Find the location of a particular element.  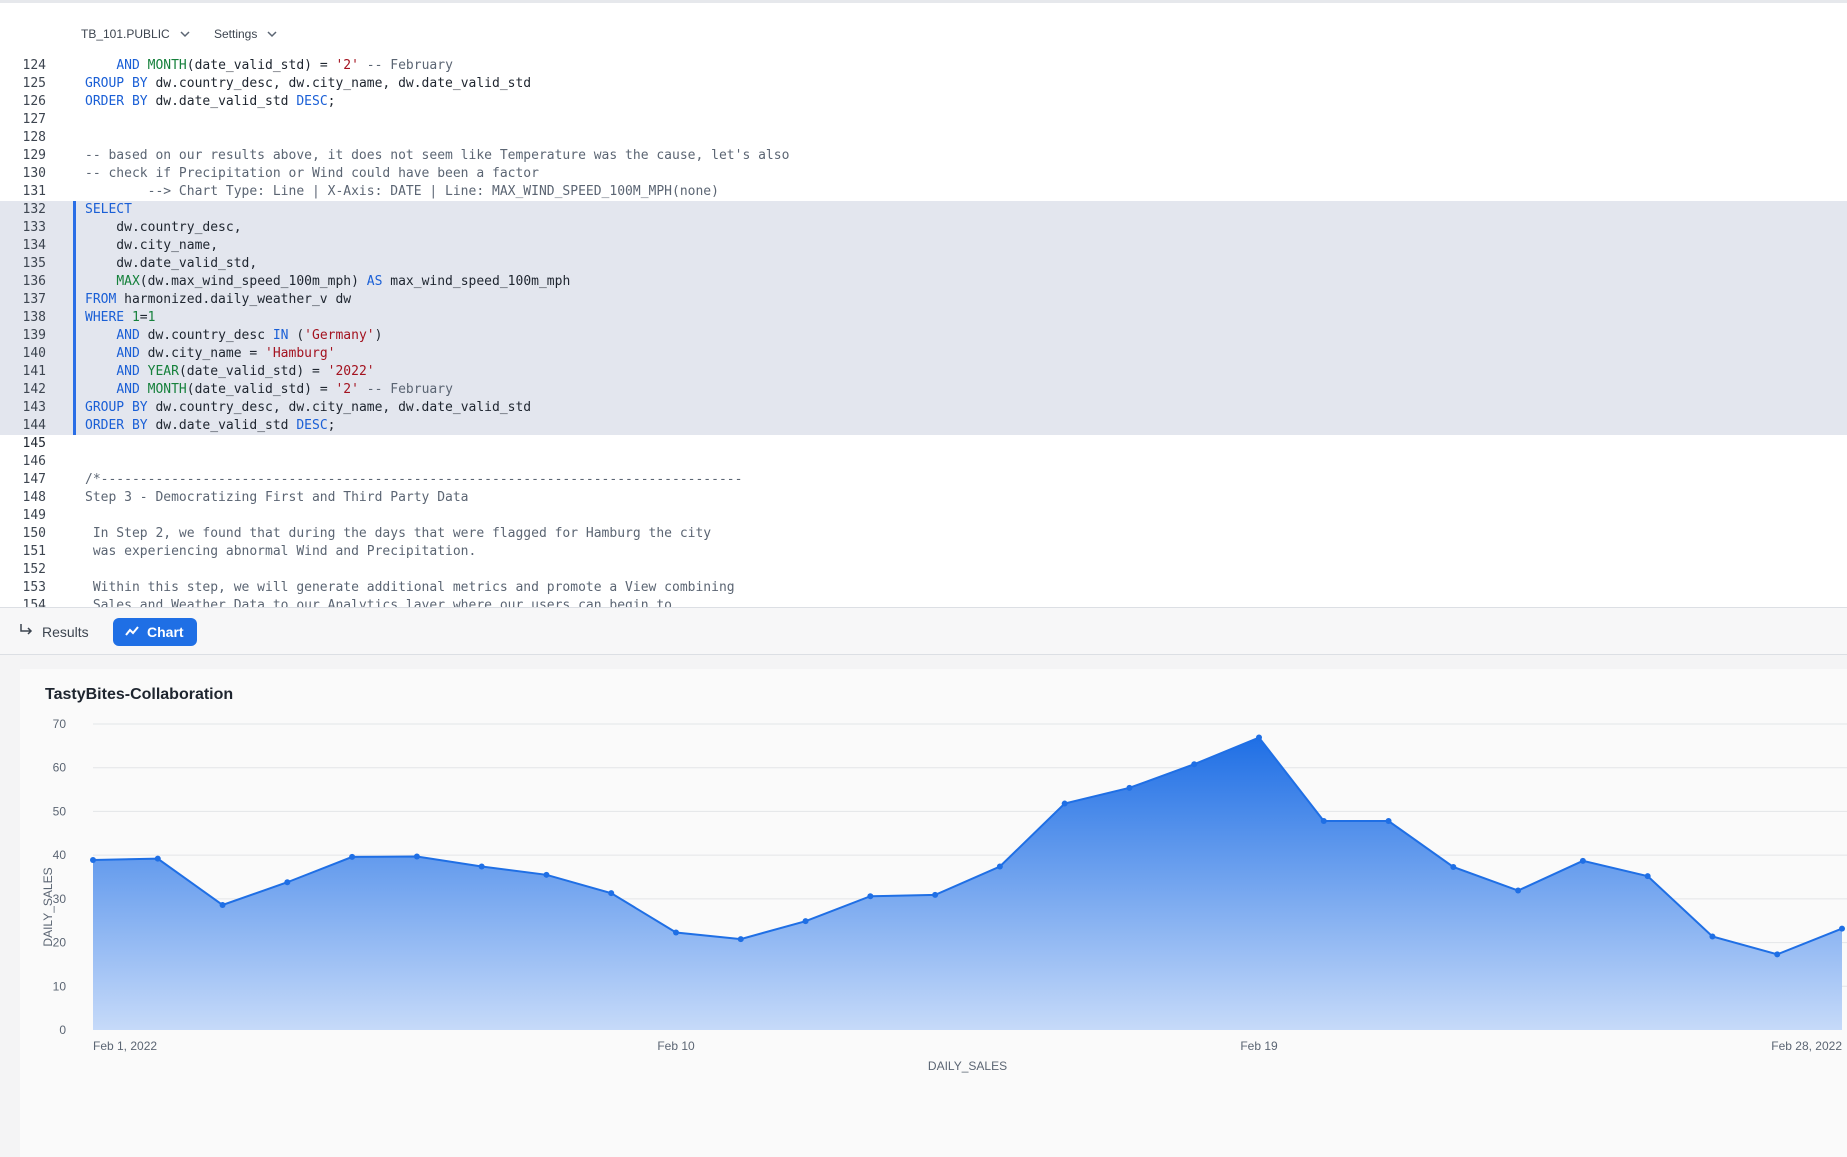

code-line: 146 is located at coordinates (923, 462).